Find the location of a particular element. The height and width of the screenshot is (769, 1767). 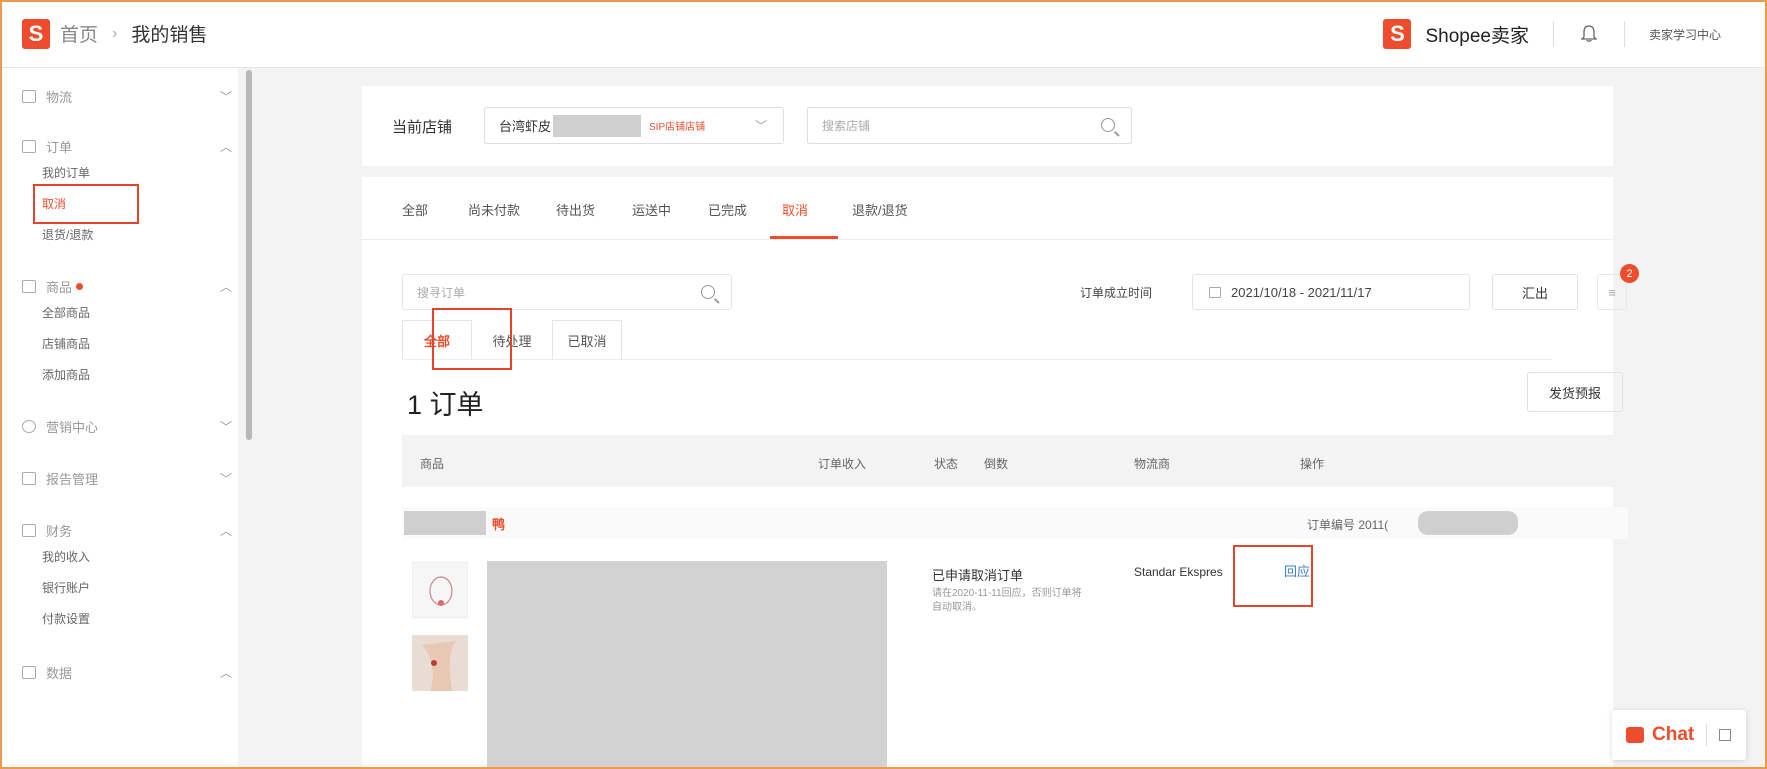

sidebar-group-products: 商品 ︿ 全部商品 店铺商品 添加商品 is located at coordinates (132, 332).